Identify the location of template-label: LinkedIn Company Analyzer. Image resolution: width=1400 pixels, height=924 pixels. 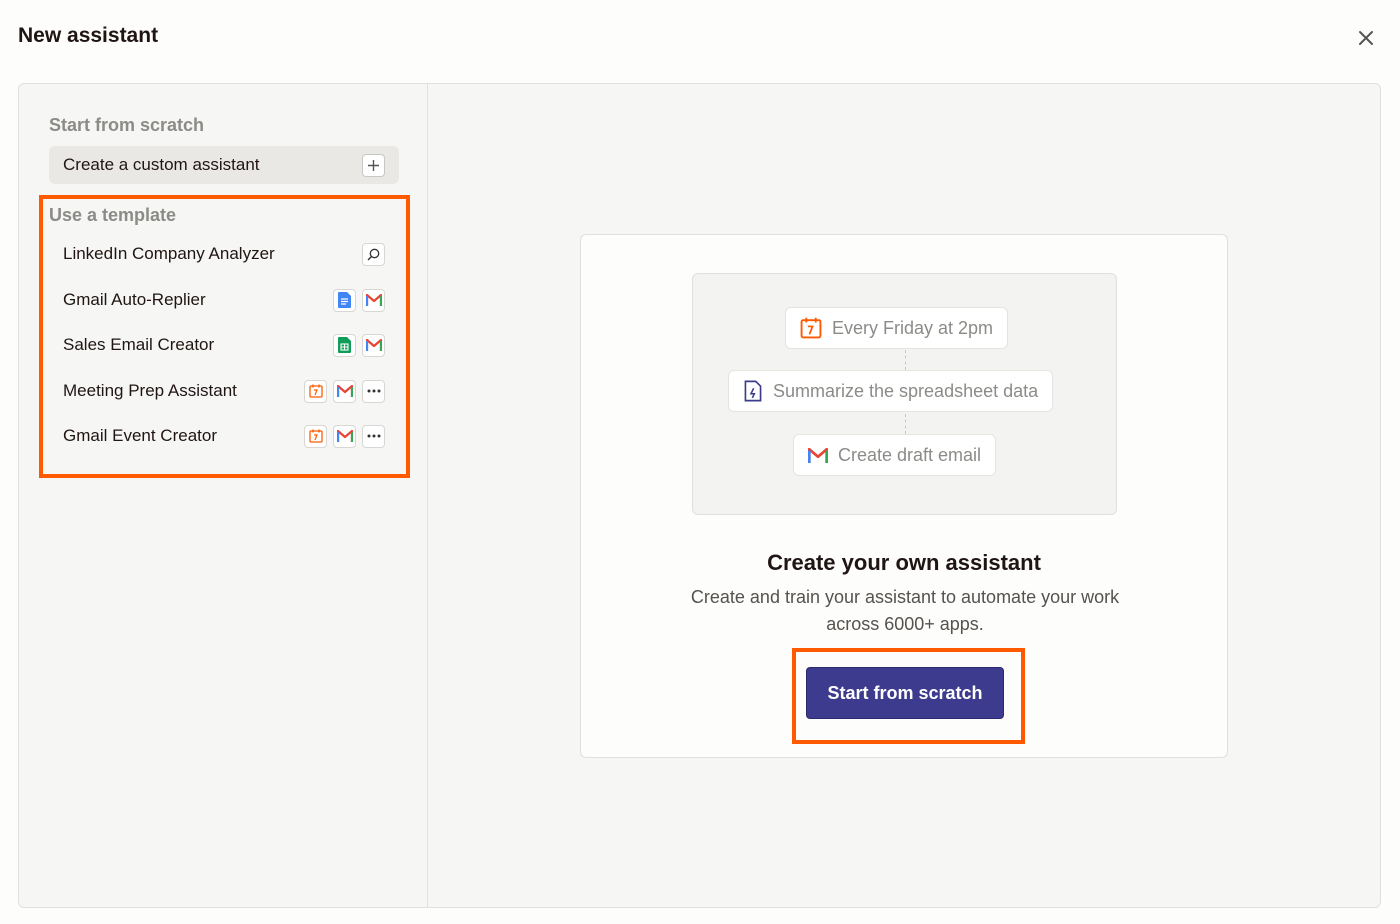
(169, 253).